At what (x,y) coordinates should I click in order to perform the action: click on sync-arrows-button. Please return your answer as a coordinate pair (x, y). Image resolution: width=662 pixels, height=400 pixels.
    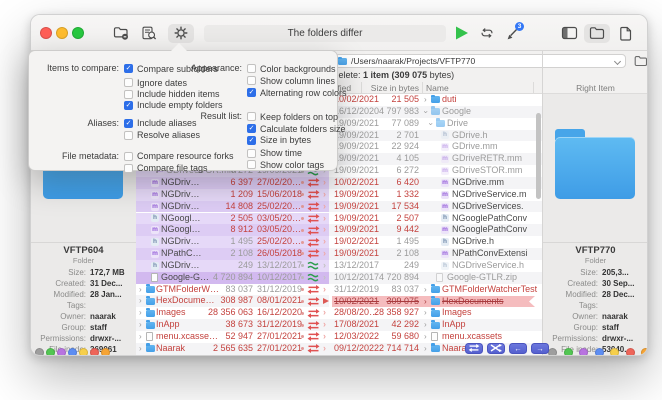
    Looking at the image, I should click on (474, 348).